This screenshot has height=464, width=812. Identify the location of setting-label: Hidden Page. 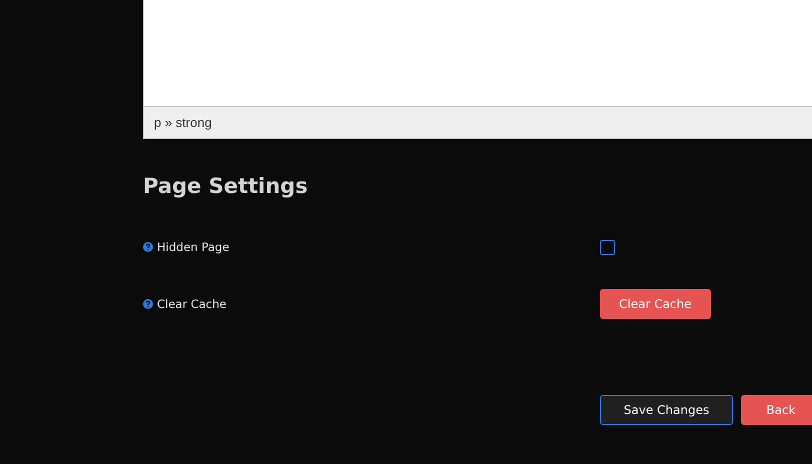
(193, 247).